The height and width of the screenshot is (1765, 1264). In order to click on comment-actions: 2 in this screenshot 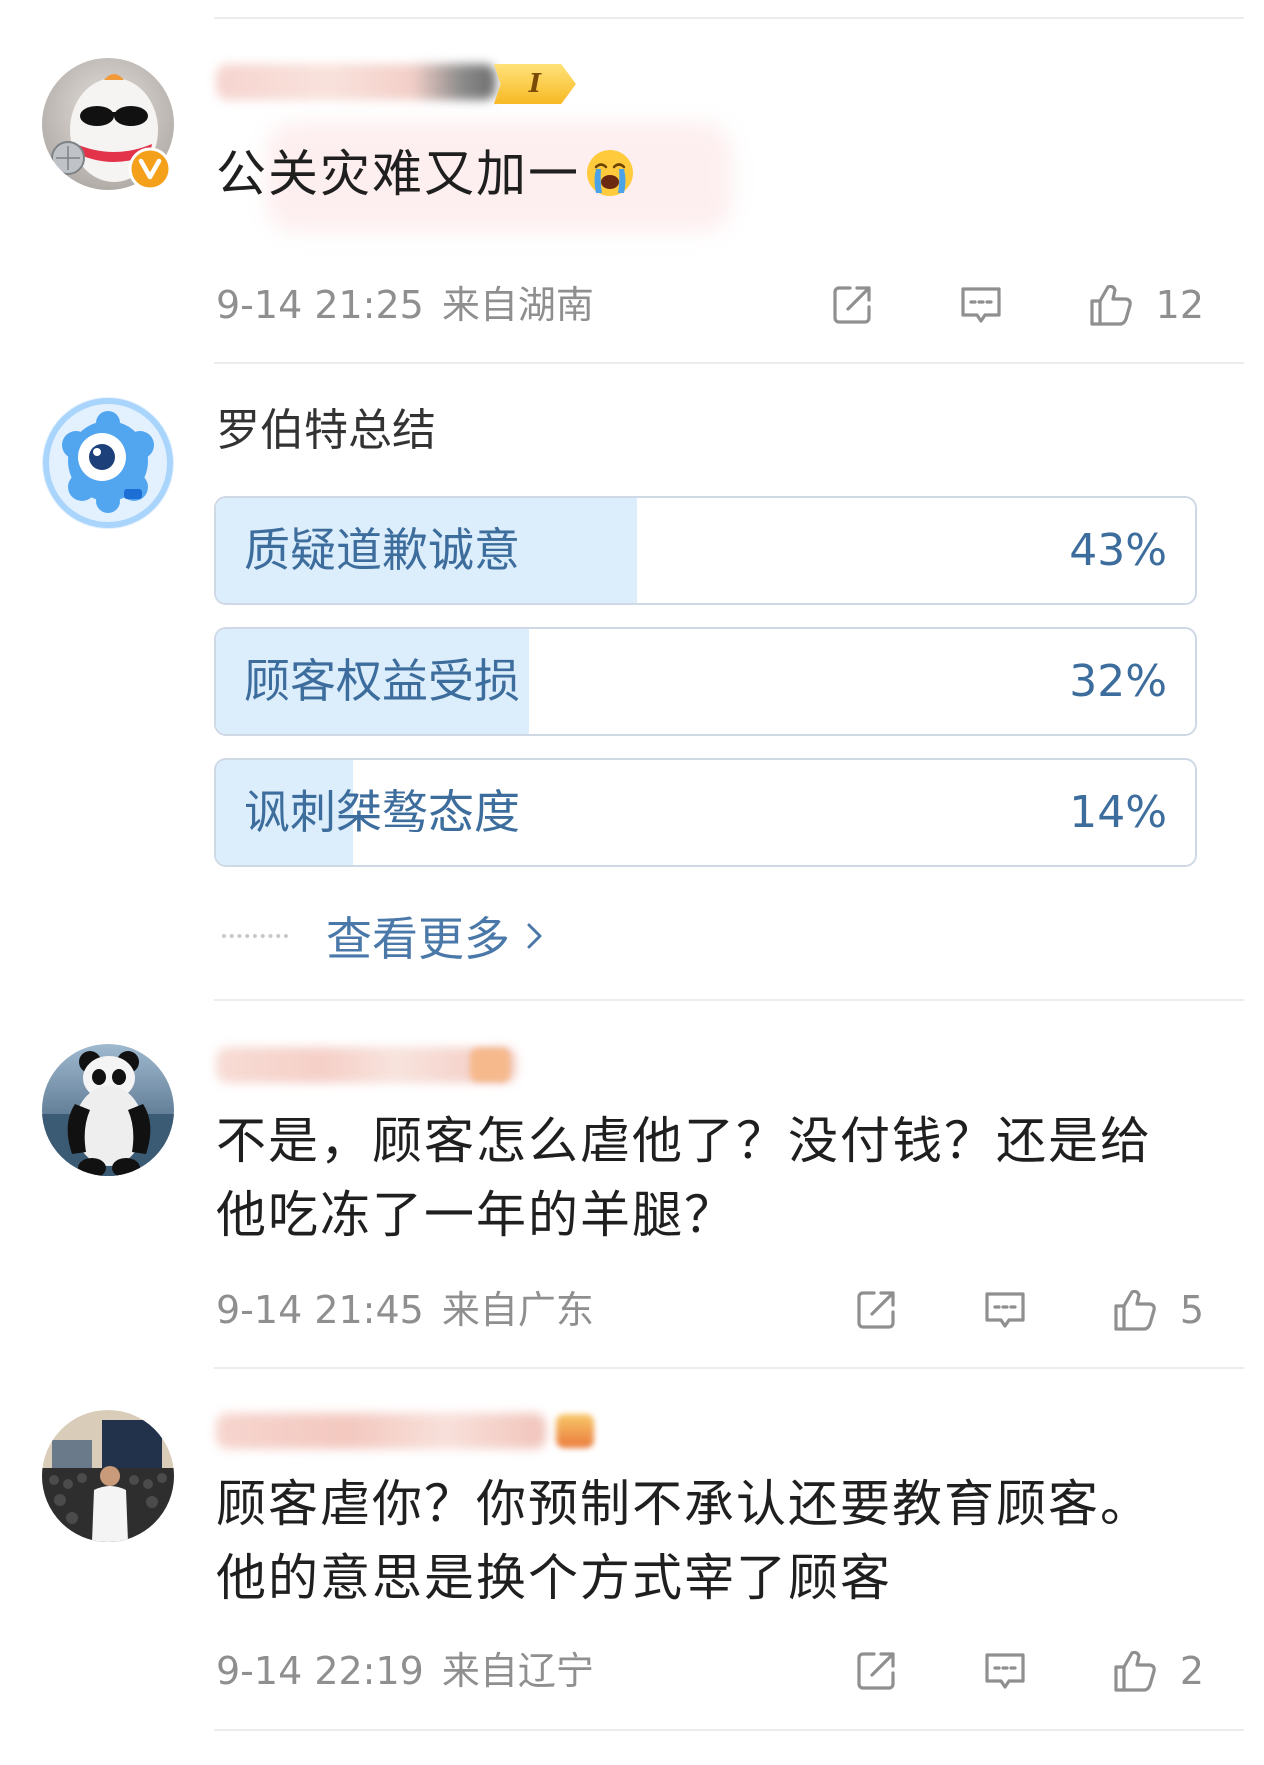, I will do `click(1028, 1671)`.